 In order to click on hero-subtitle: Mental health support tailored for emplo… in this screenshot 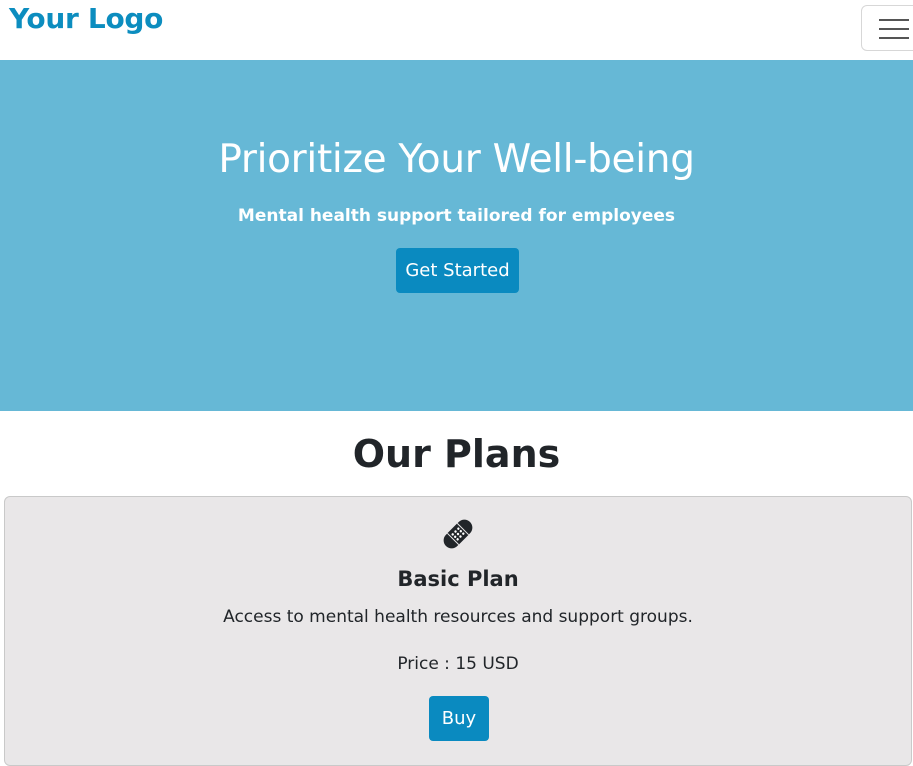, I will do `click(456, 216)`.